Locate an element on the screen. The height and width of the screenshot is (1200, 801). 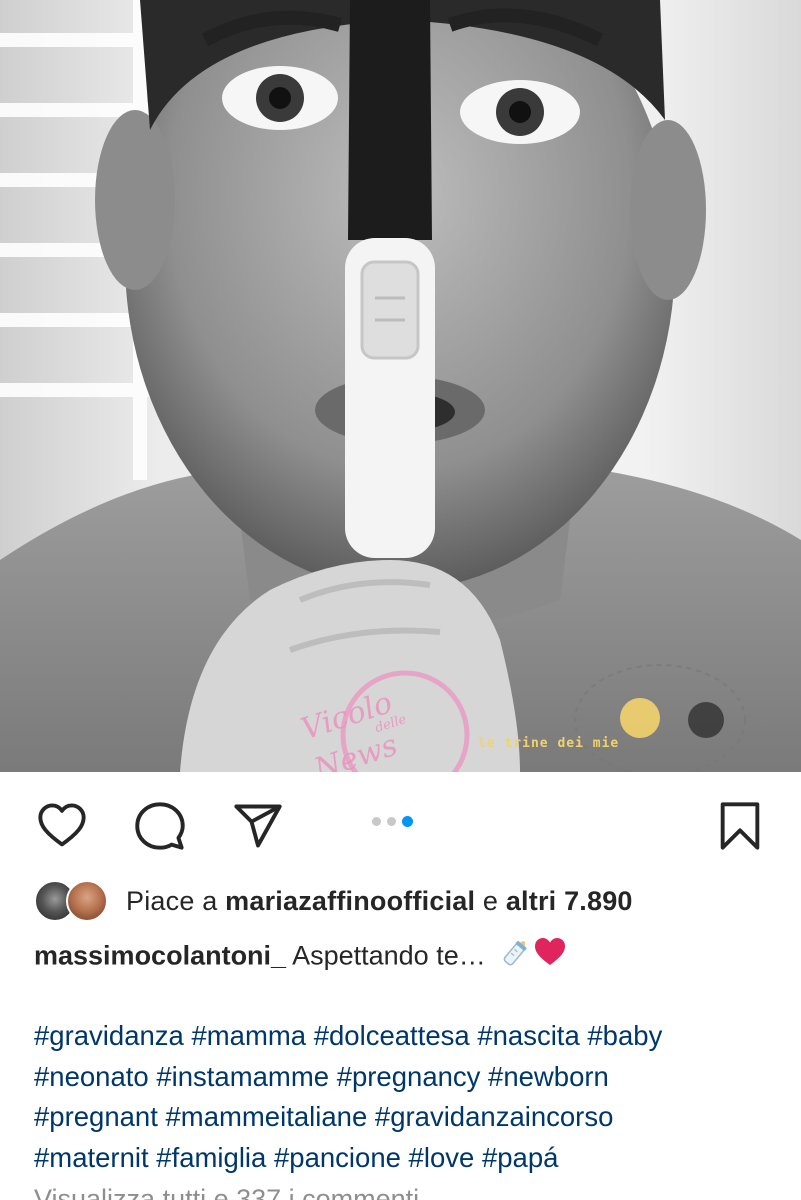
watermark-strip: le trine dei mie is located at coordinates (549, 743).